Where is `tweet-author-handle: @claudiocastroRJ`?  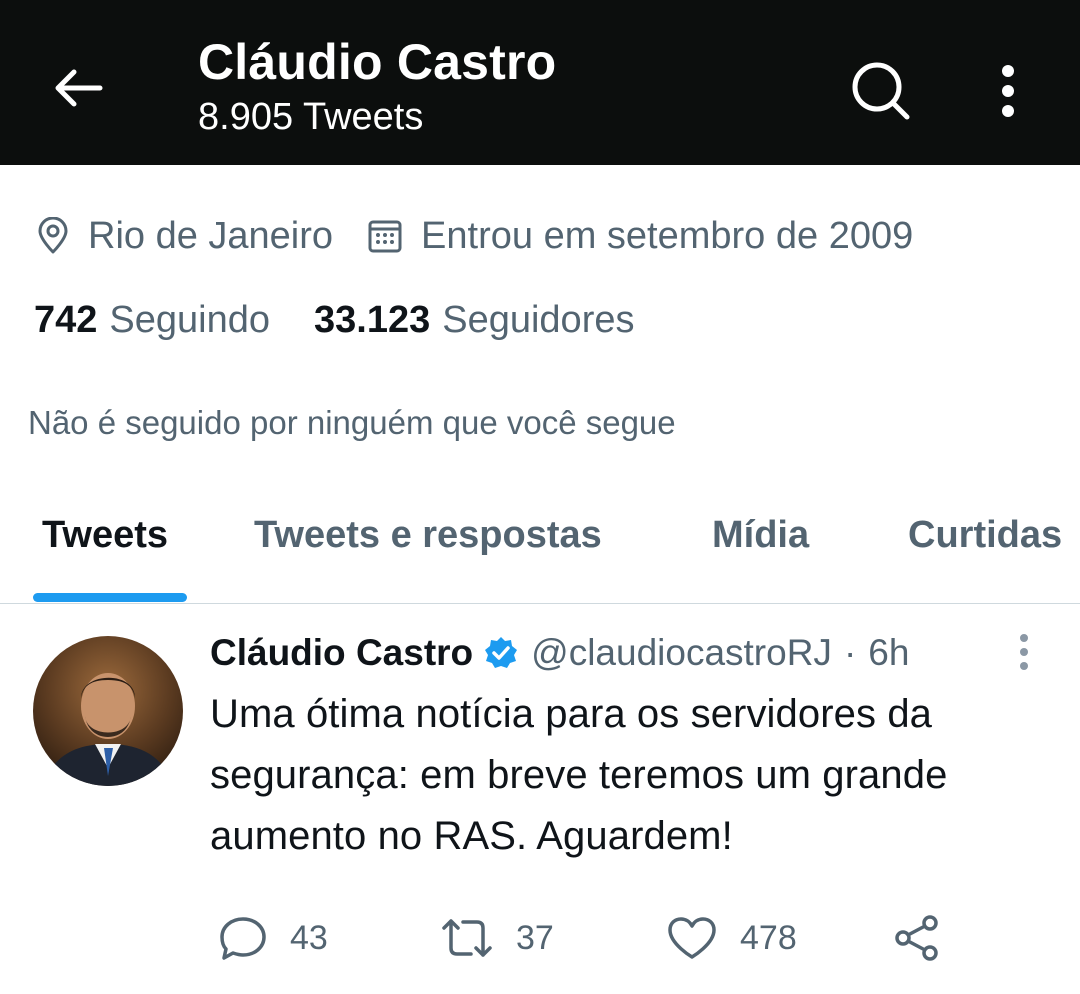
tweet-author-handle: @claudiocastroRJ is located at coordinates (681, 653).